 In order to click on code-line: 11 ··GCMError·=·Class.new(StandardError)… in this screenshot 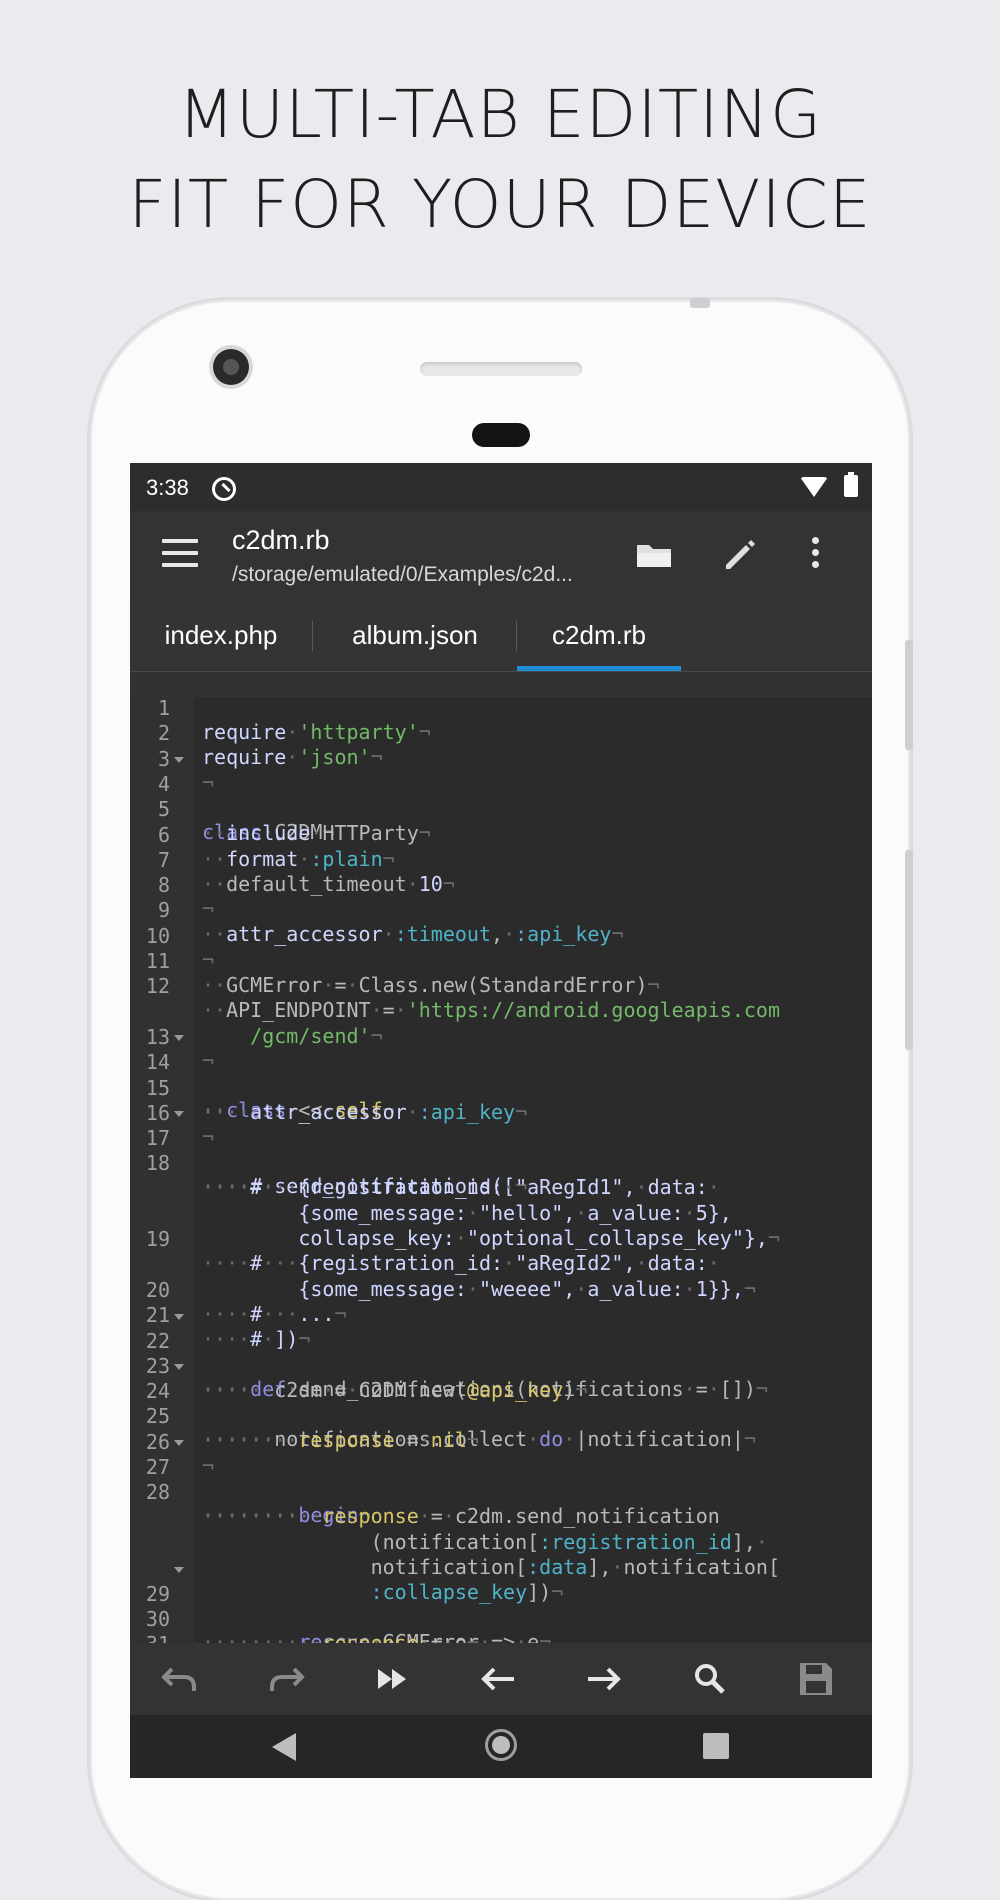, I will do `click(402, 973)`.